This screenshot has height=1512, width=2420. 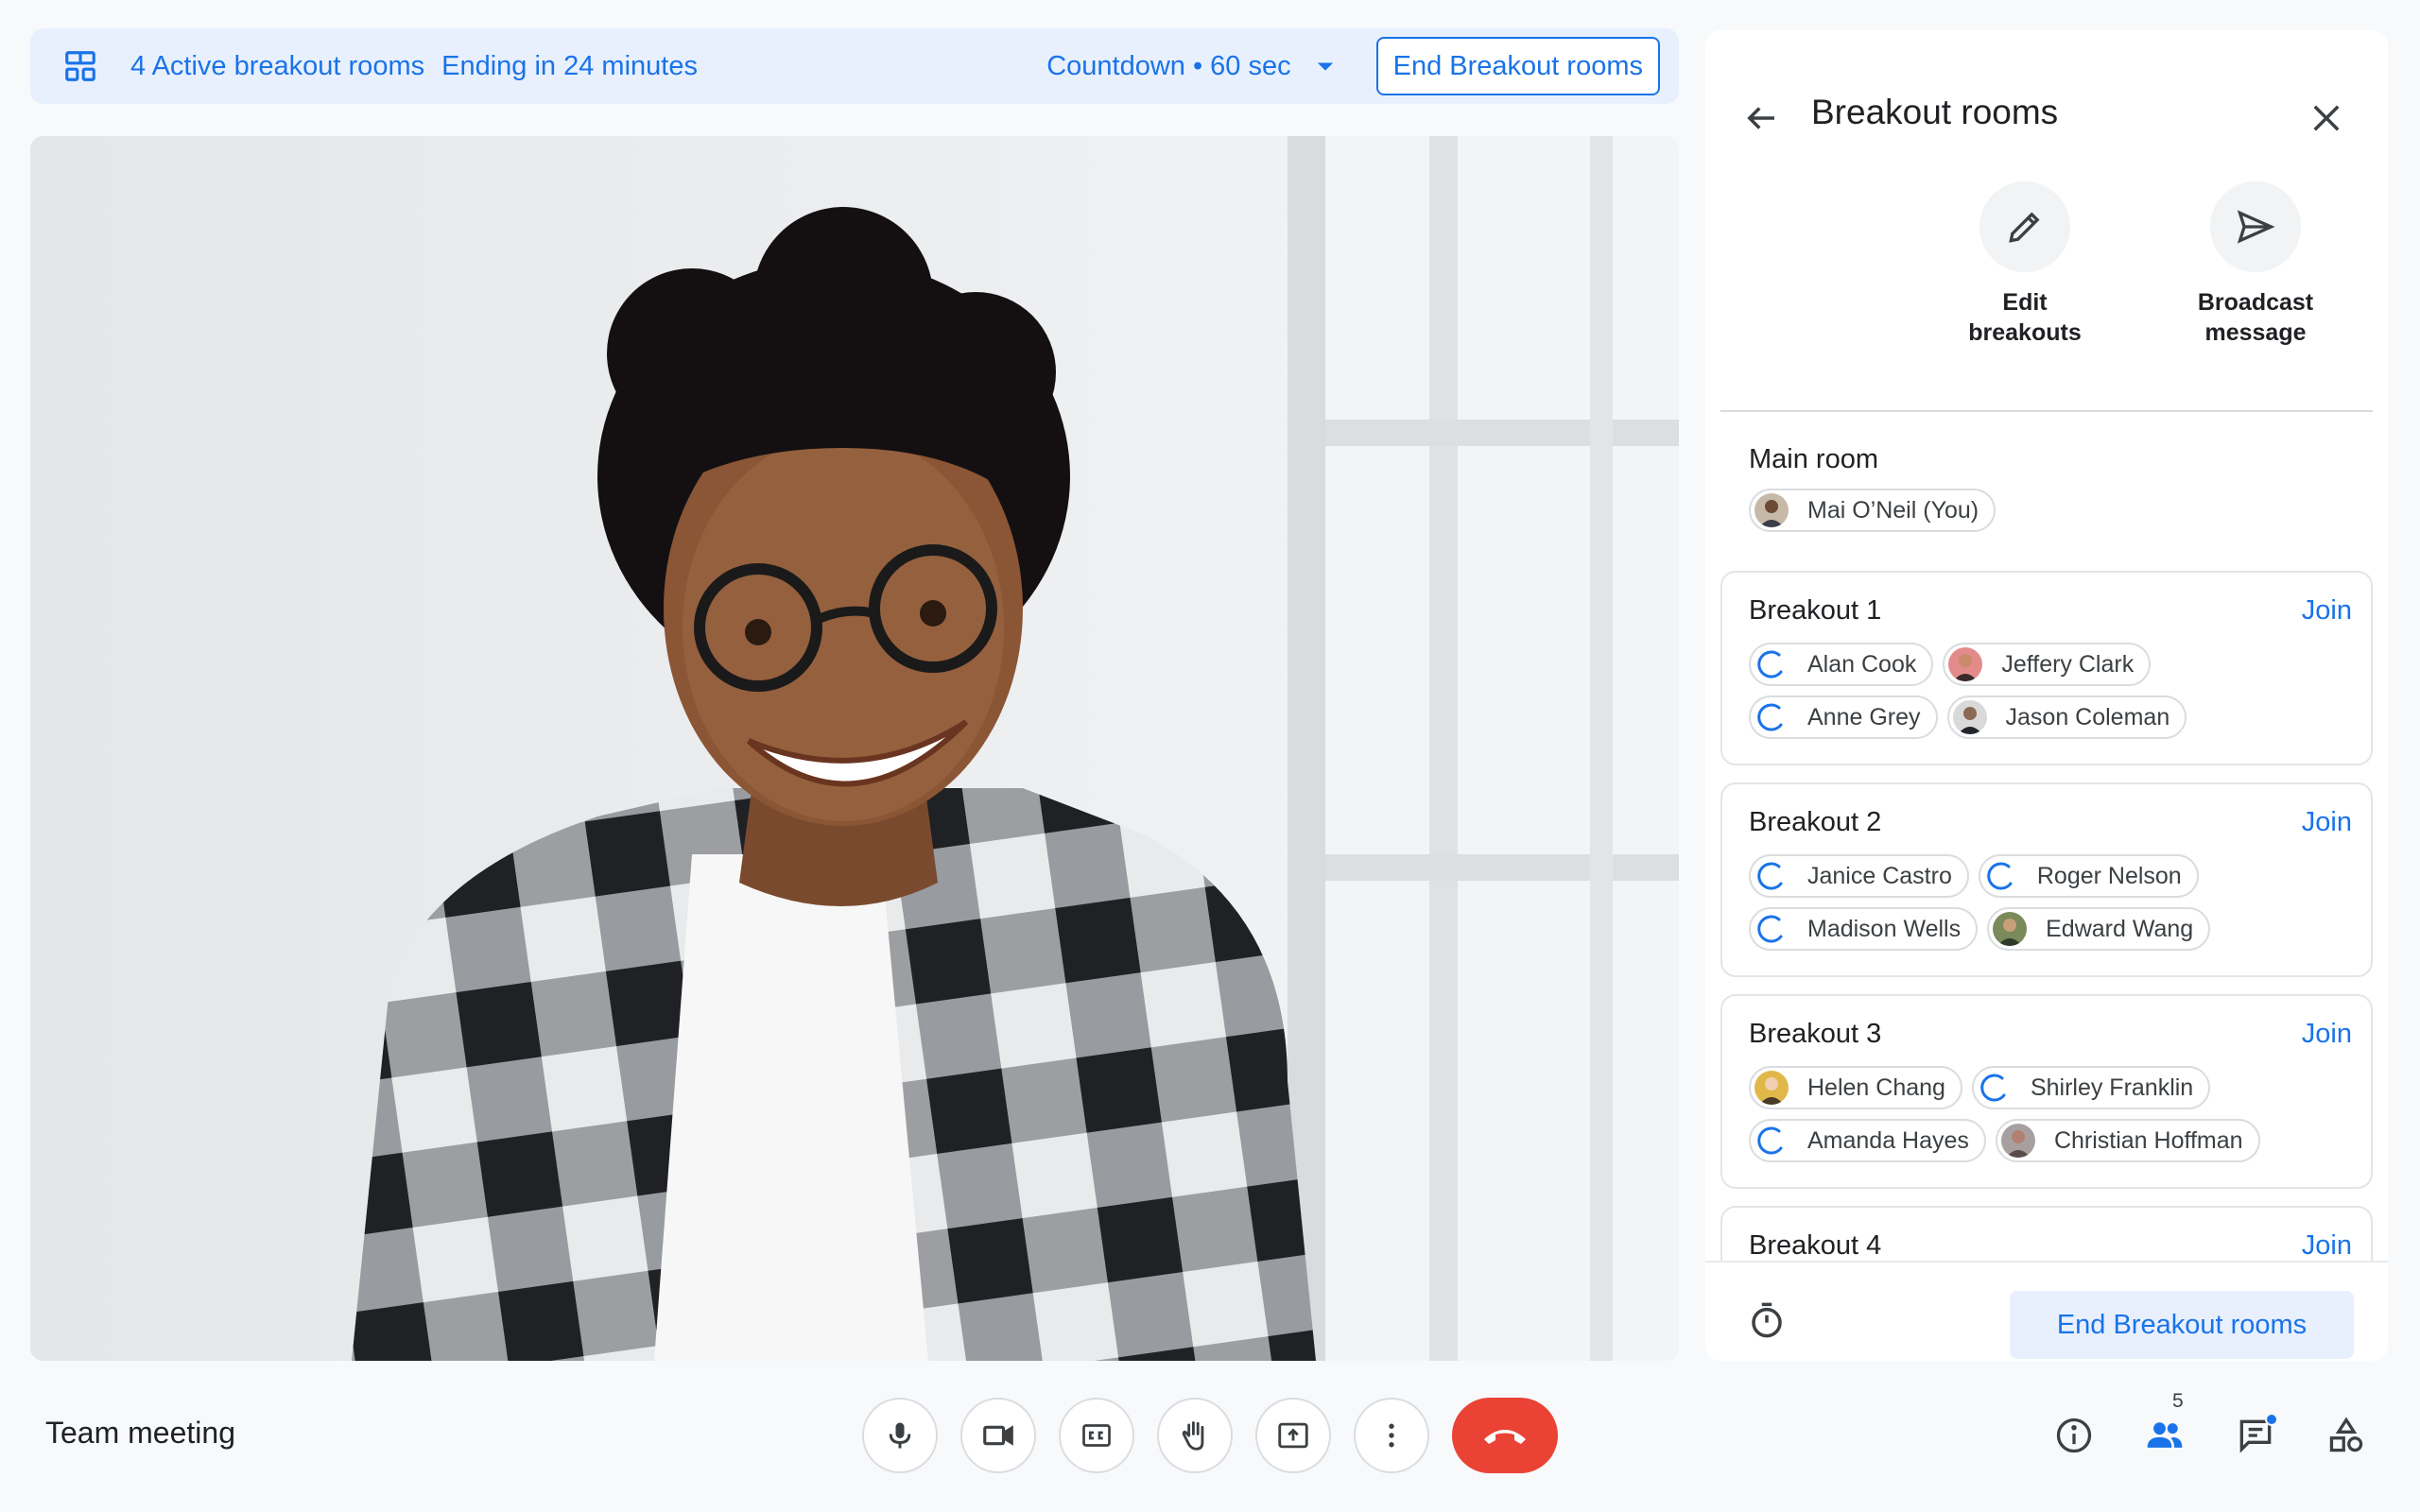 What do you see at coordinates (1767, 1320) in the screenshot?
I see `timer-icon` at bounding box center [1767, 1320].